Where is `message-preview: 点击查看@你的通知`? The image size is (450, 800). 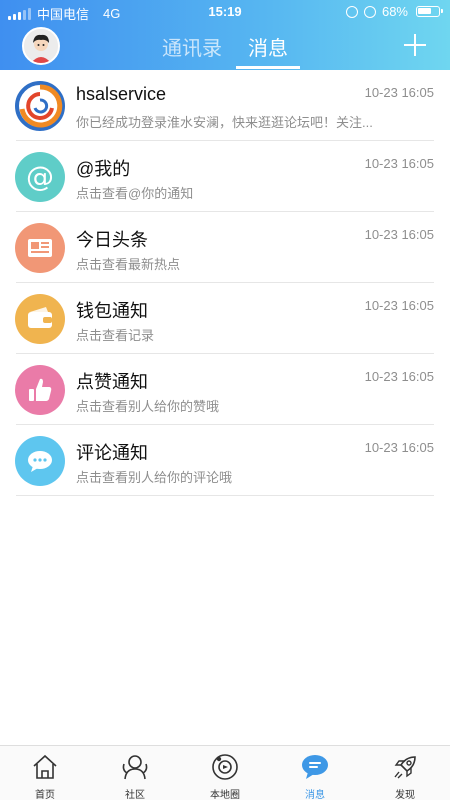
message-preview: 点击查看@你的通知 is located at coordinates (135, 193).